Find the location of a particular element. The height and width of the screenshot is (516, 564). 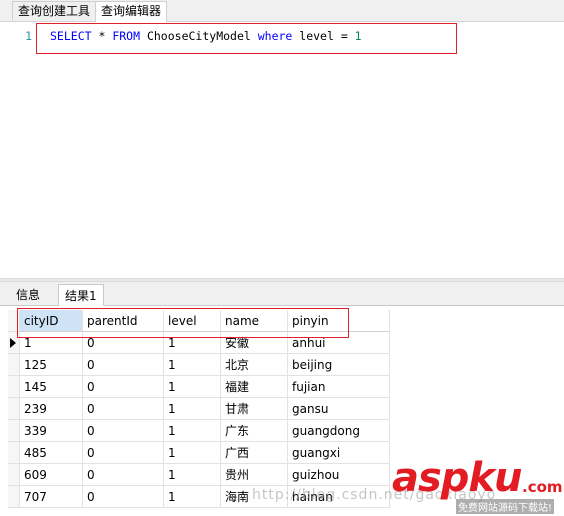

cell-name: 甘肃 is located at coordinates (254, 409).